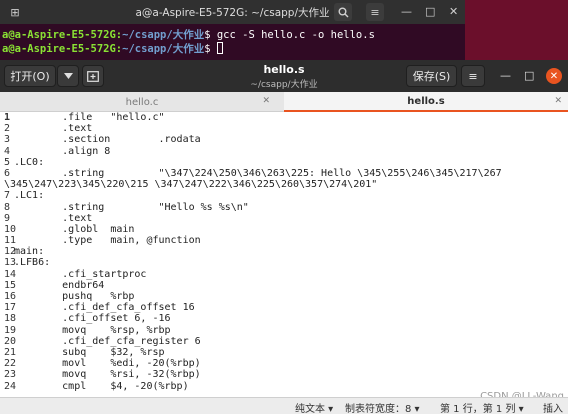 This screenshot has width=568, height=414. What do you see at coordinates (284, 405) in the screenshot?
I see `status-bar: 纯文本 ▾ 制表符宽度：8 ▾ 第 1 行，第 1 列 ▾ 插入` at bounding box center [284, 405].